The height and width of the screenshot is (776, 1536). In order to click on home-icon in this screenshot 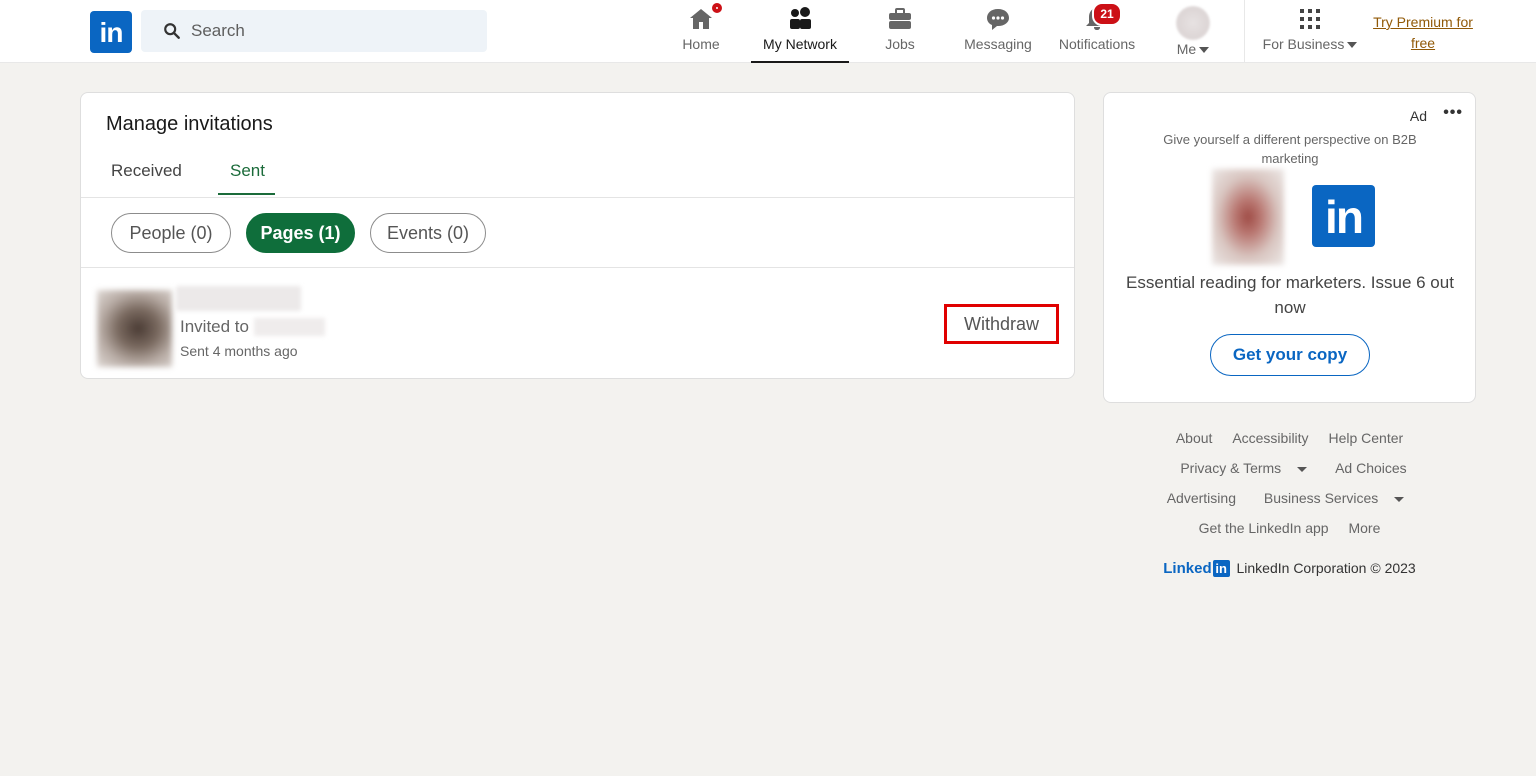, I will do `click(705, 17)`.